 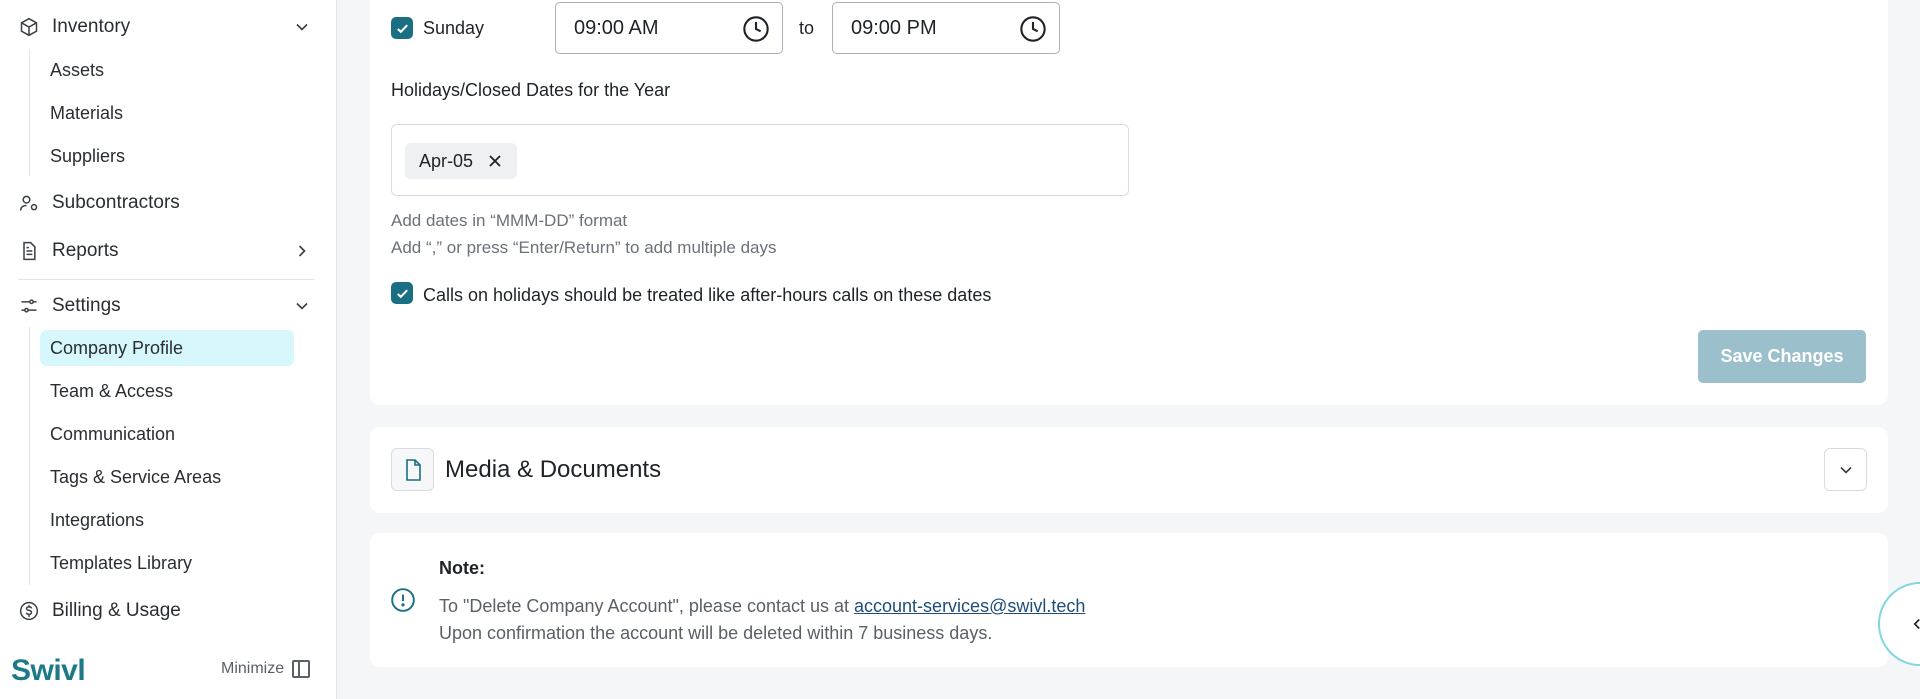 I want to click on sidebar-item-label: Reports, so click(x=85, y=250).